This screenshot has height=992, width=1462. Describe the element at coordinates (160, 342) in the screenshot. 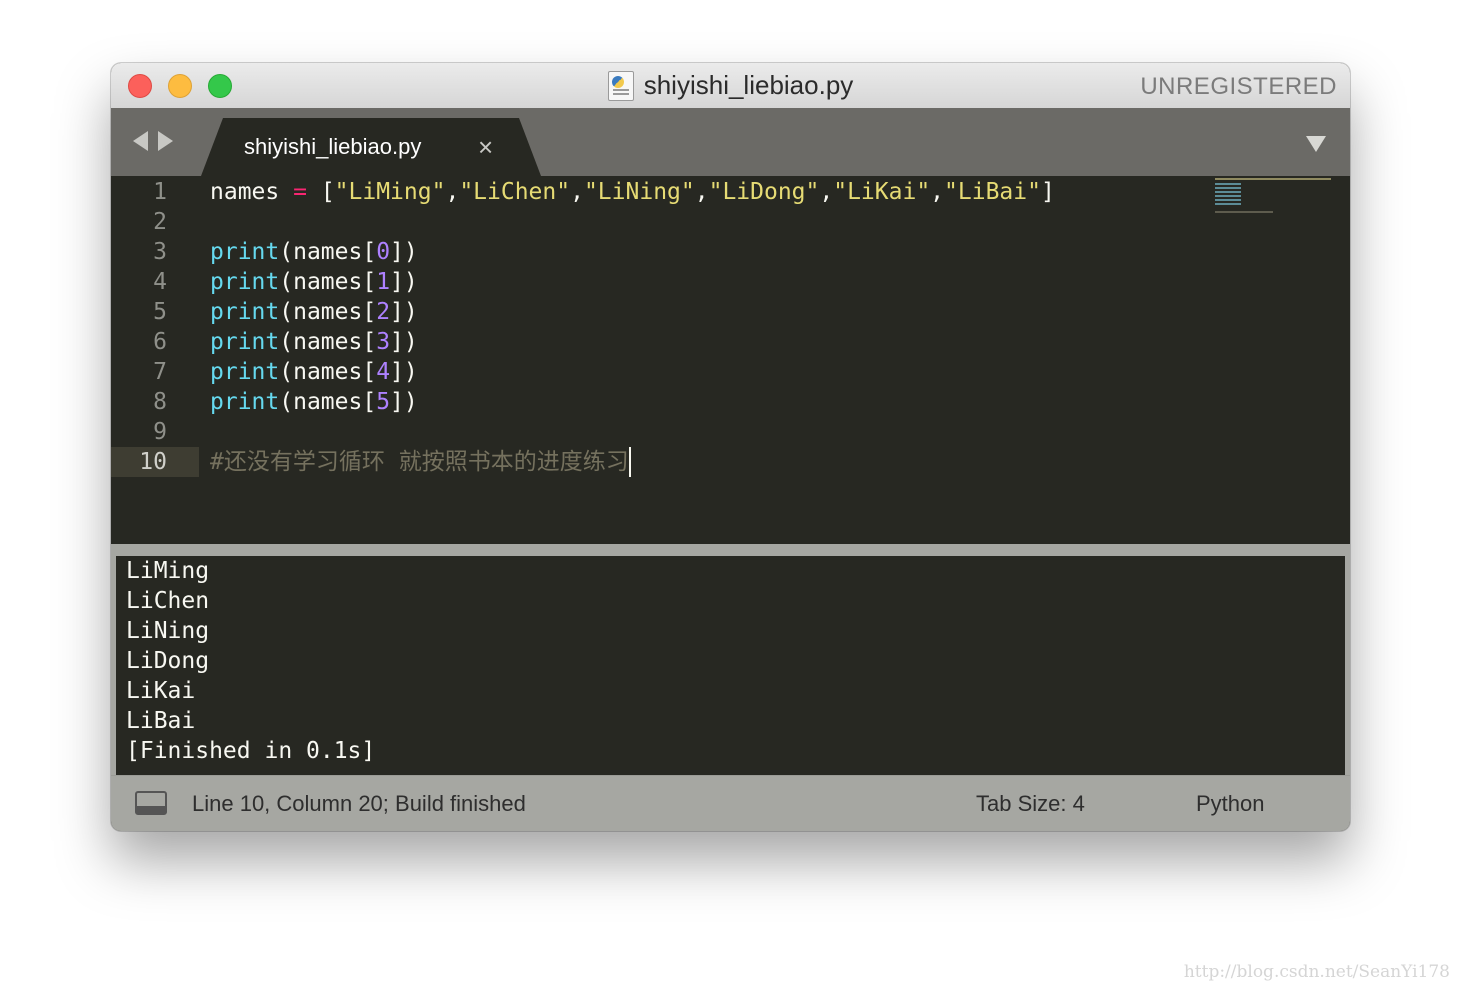

I see `line-number: 6` at that location.